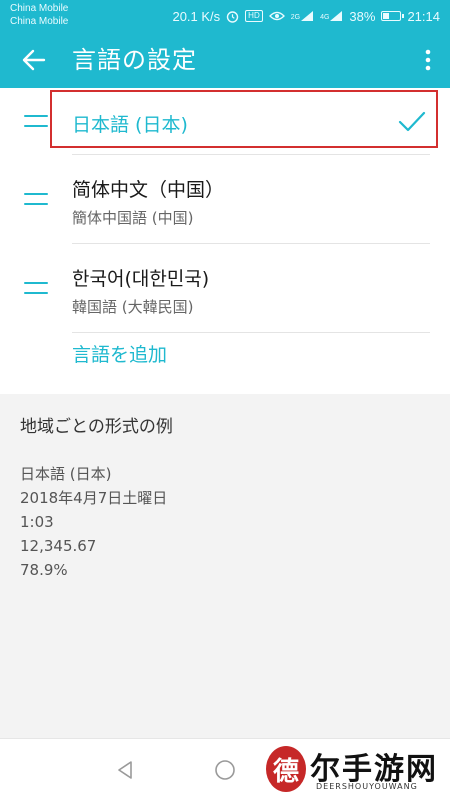 This screenshot has width=450, height=801. What do you see at coordinates (119, 353) in the screenshot?
I see `add-language-button: 言語を追加` at bounding box center [119, 353].